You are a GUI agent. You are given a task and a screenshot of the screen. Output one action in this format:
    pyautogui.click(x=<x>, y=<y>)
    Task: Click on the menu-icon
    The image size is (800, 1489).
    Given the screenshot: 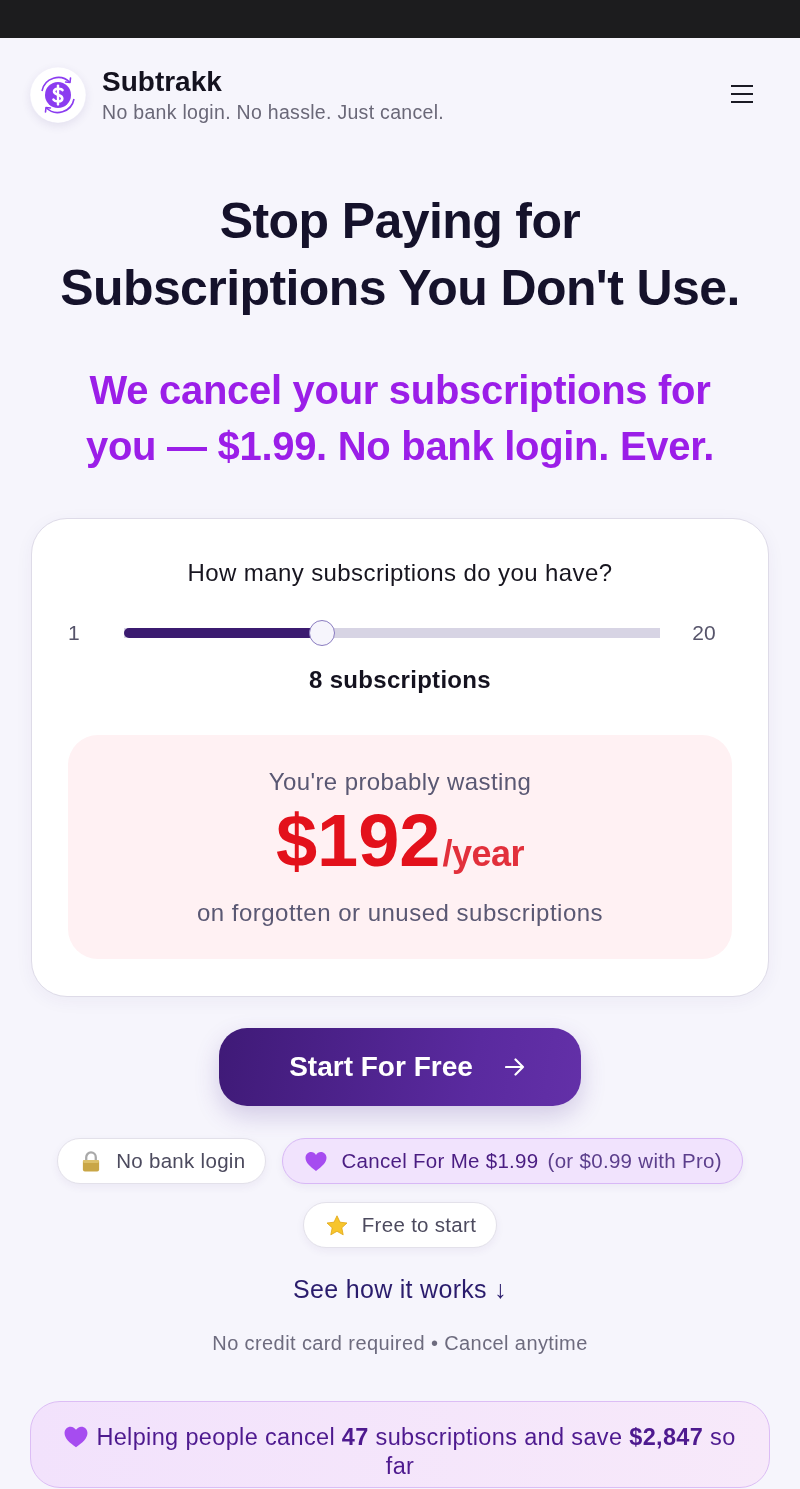 What is the action you would take?
    pyautogui.click(x=742, y=94)
    